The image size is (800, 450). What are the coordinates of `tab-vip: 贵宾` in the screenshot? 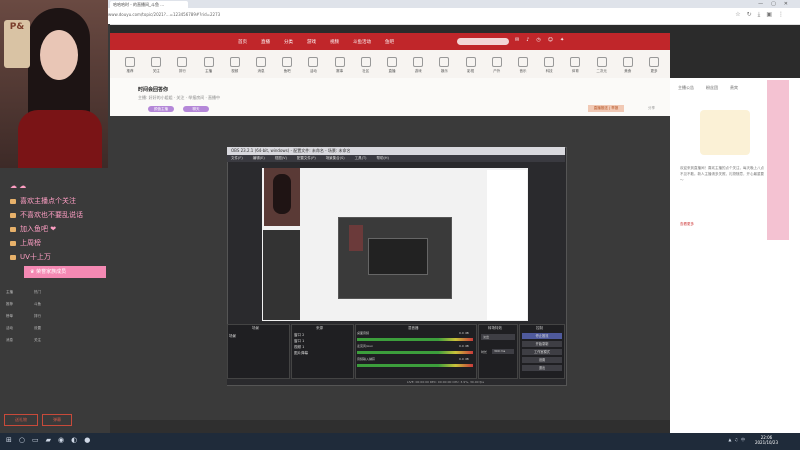 It's located at (734, 87).